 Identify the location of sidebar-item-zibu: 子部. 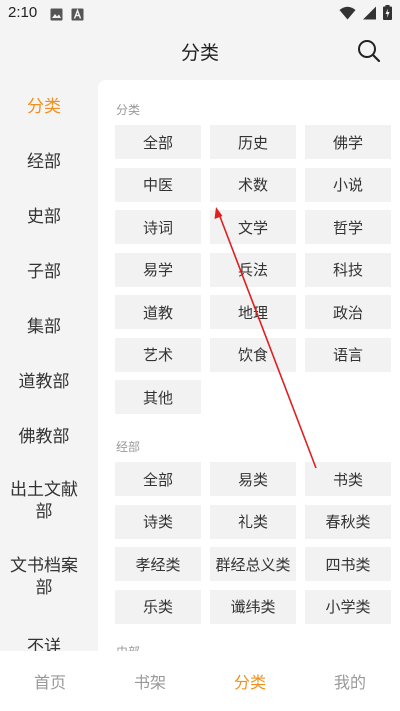
(44, 272).